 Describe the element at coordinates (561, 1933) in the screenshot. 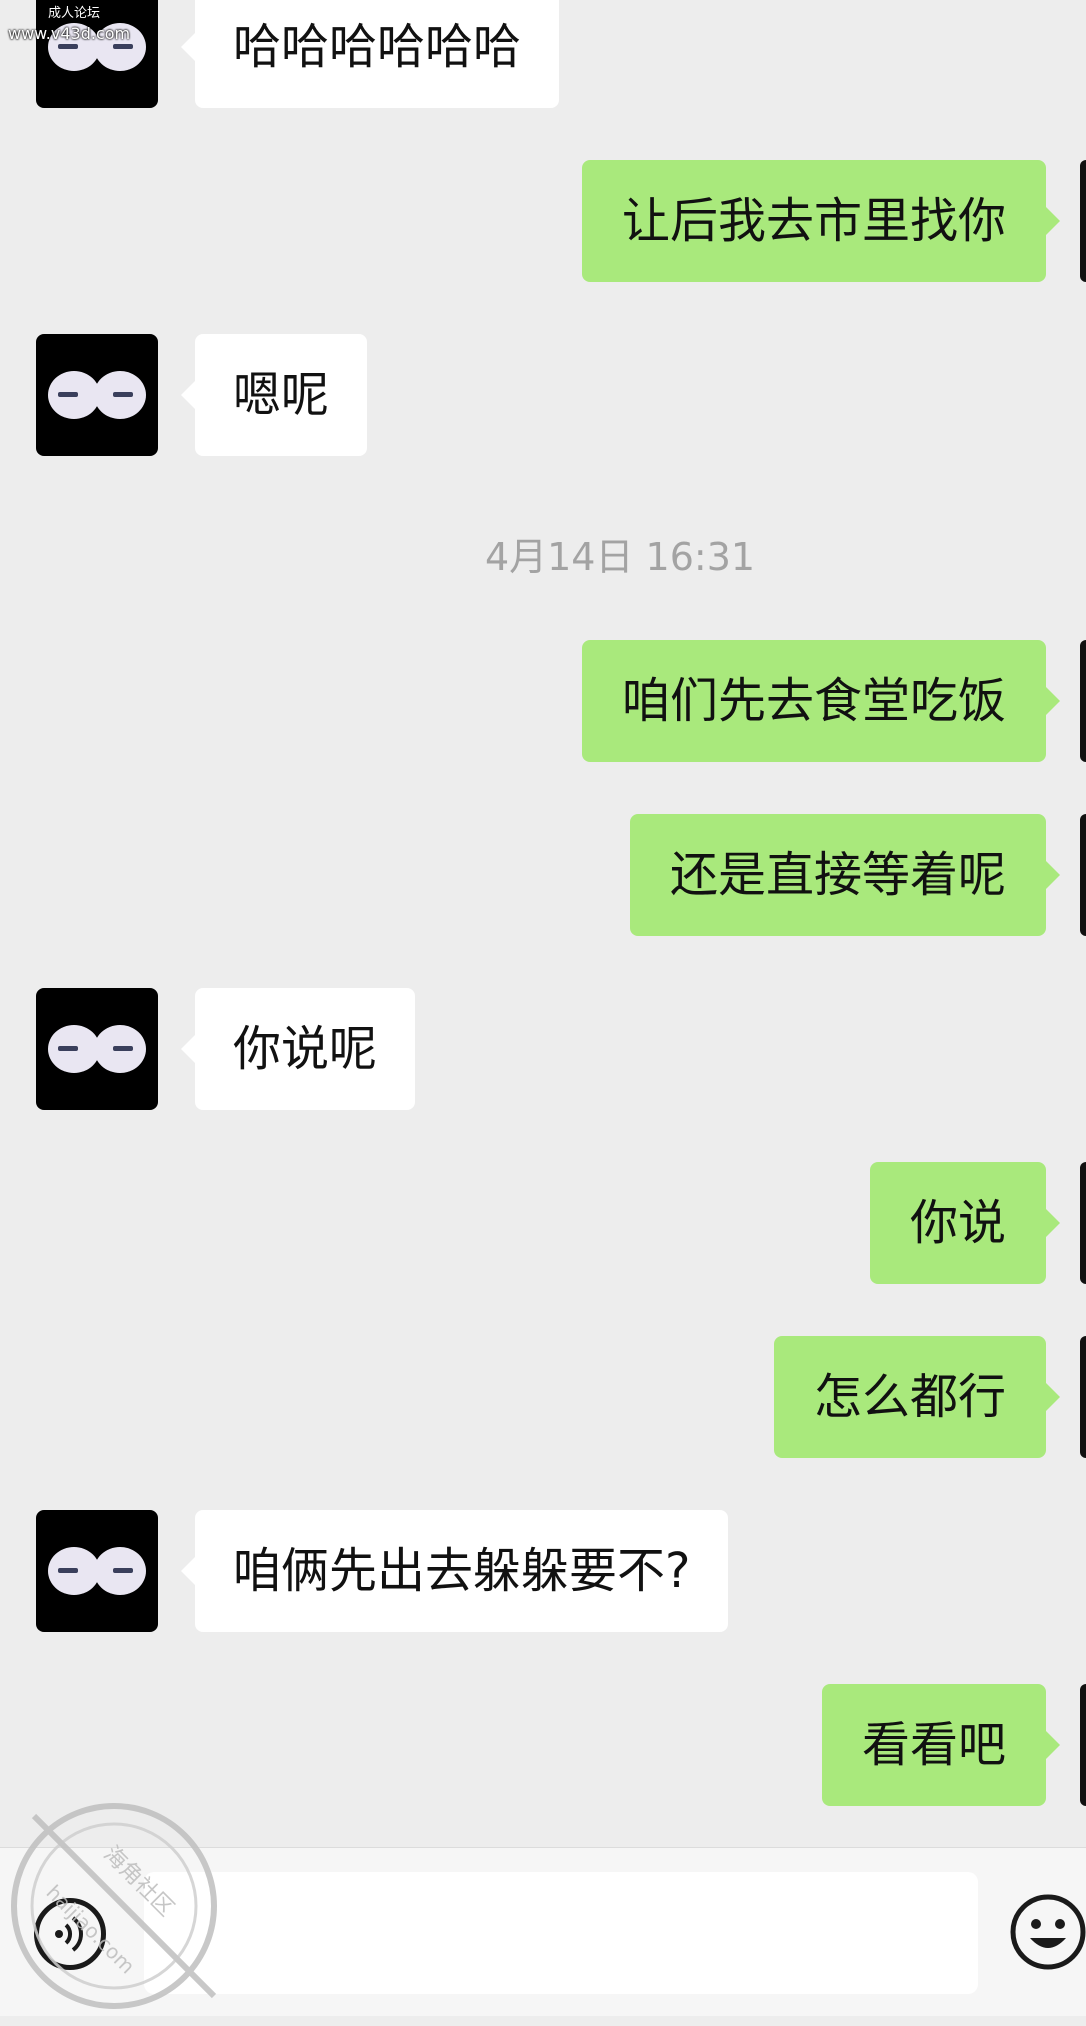

I see `message-input` at that location.